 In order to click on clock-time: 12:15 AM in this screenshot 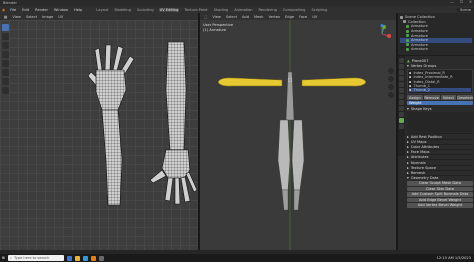, I will do `click(445, 258)`.